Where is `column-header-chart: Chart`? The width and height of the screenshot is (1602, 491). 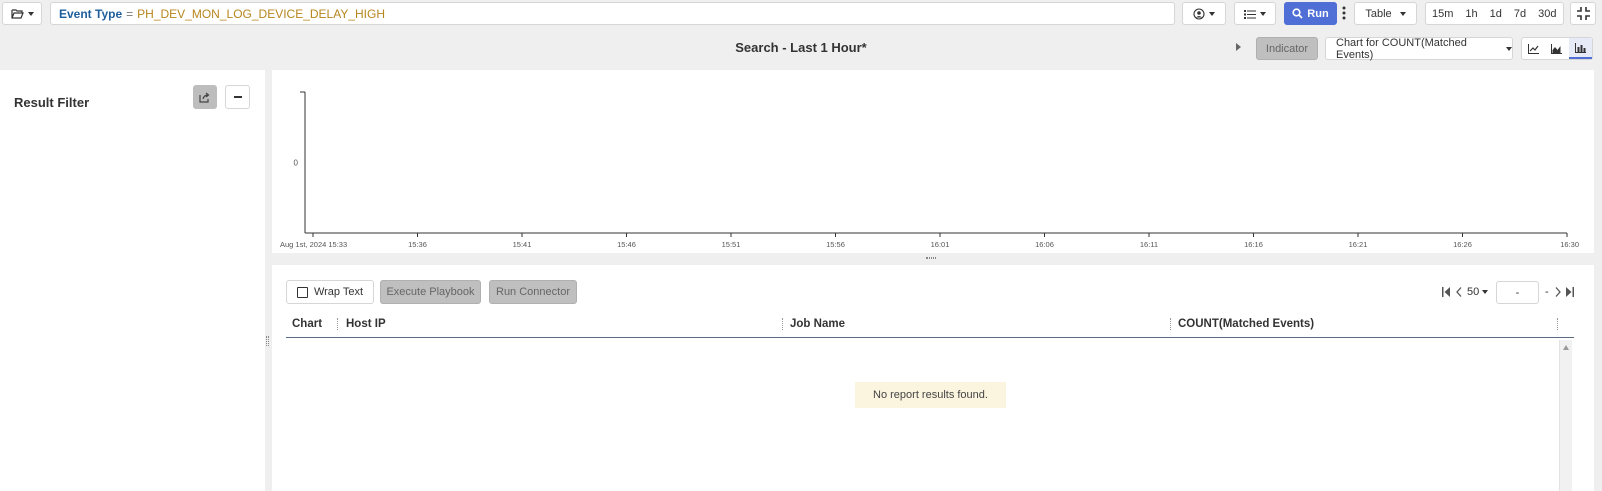
column-header-chart: Chart is located at coordinates (307, 324).